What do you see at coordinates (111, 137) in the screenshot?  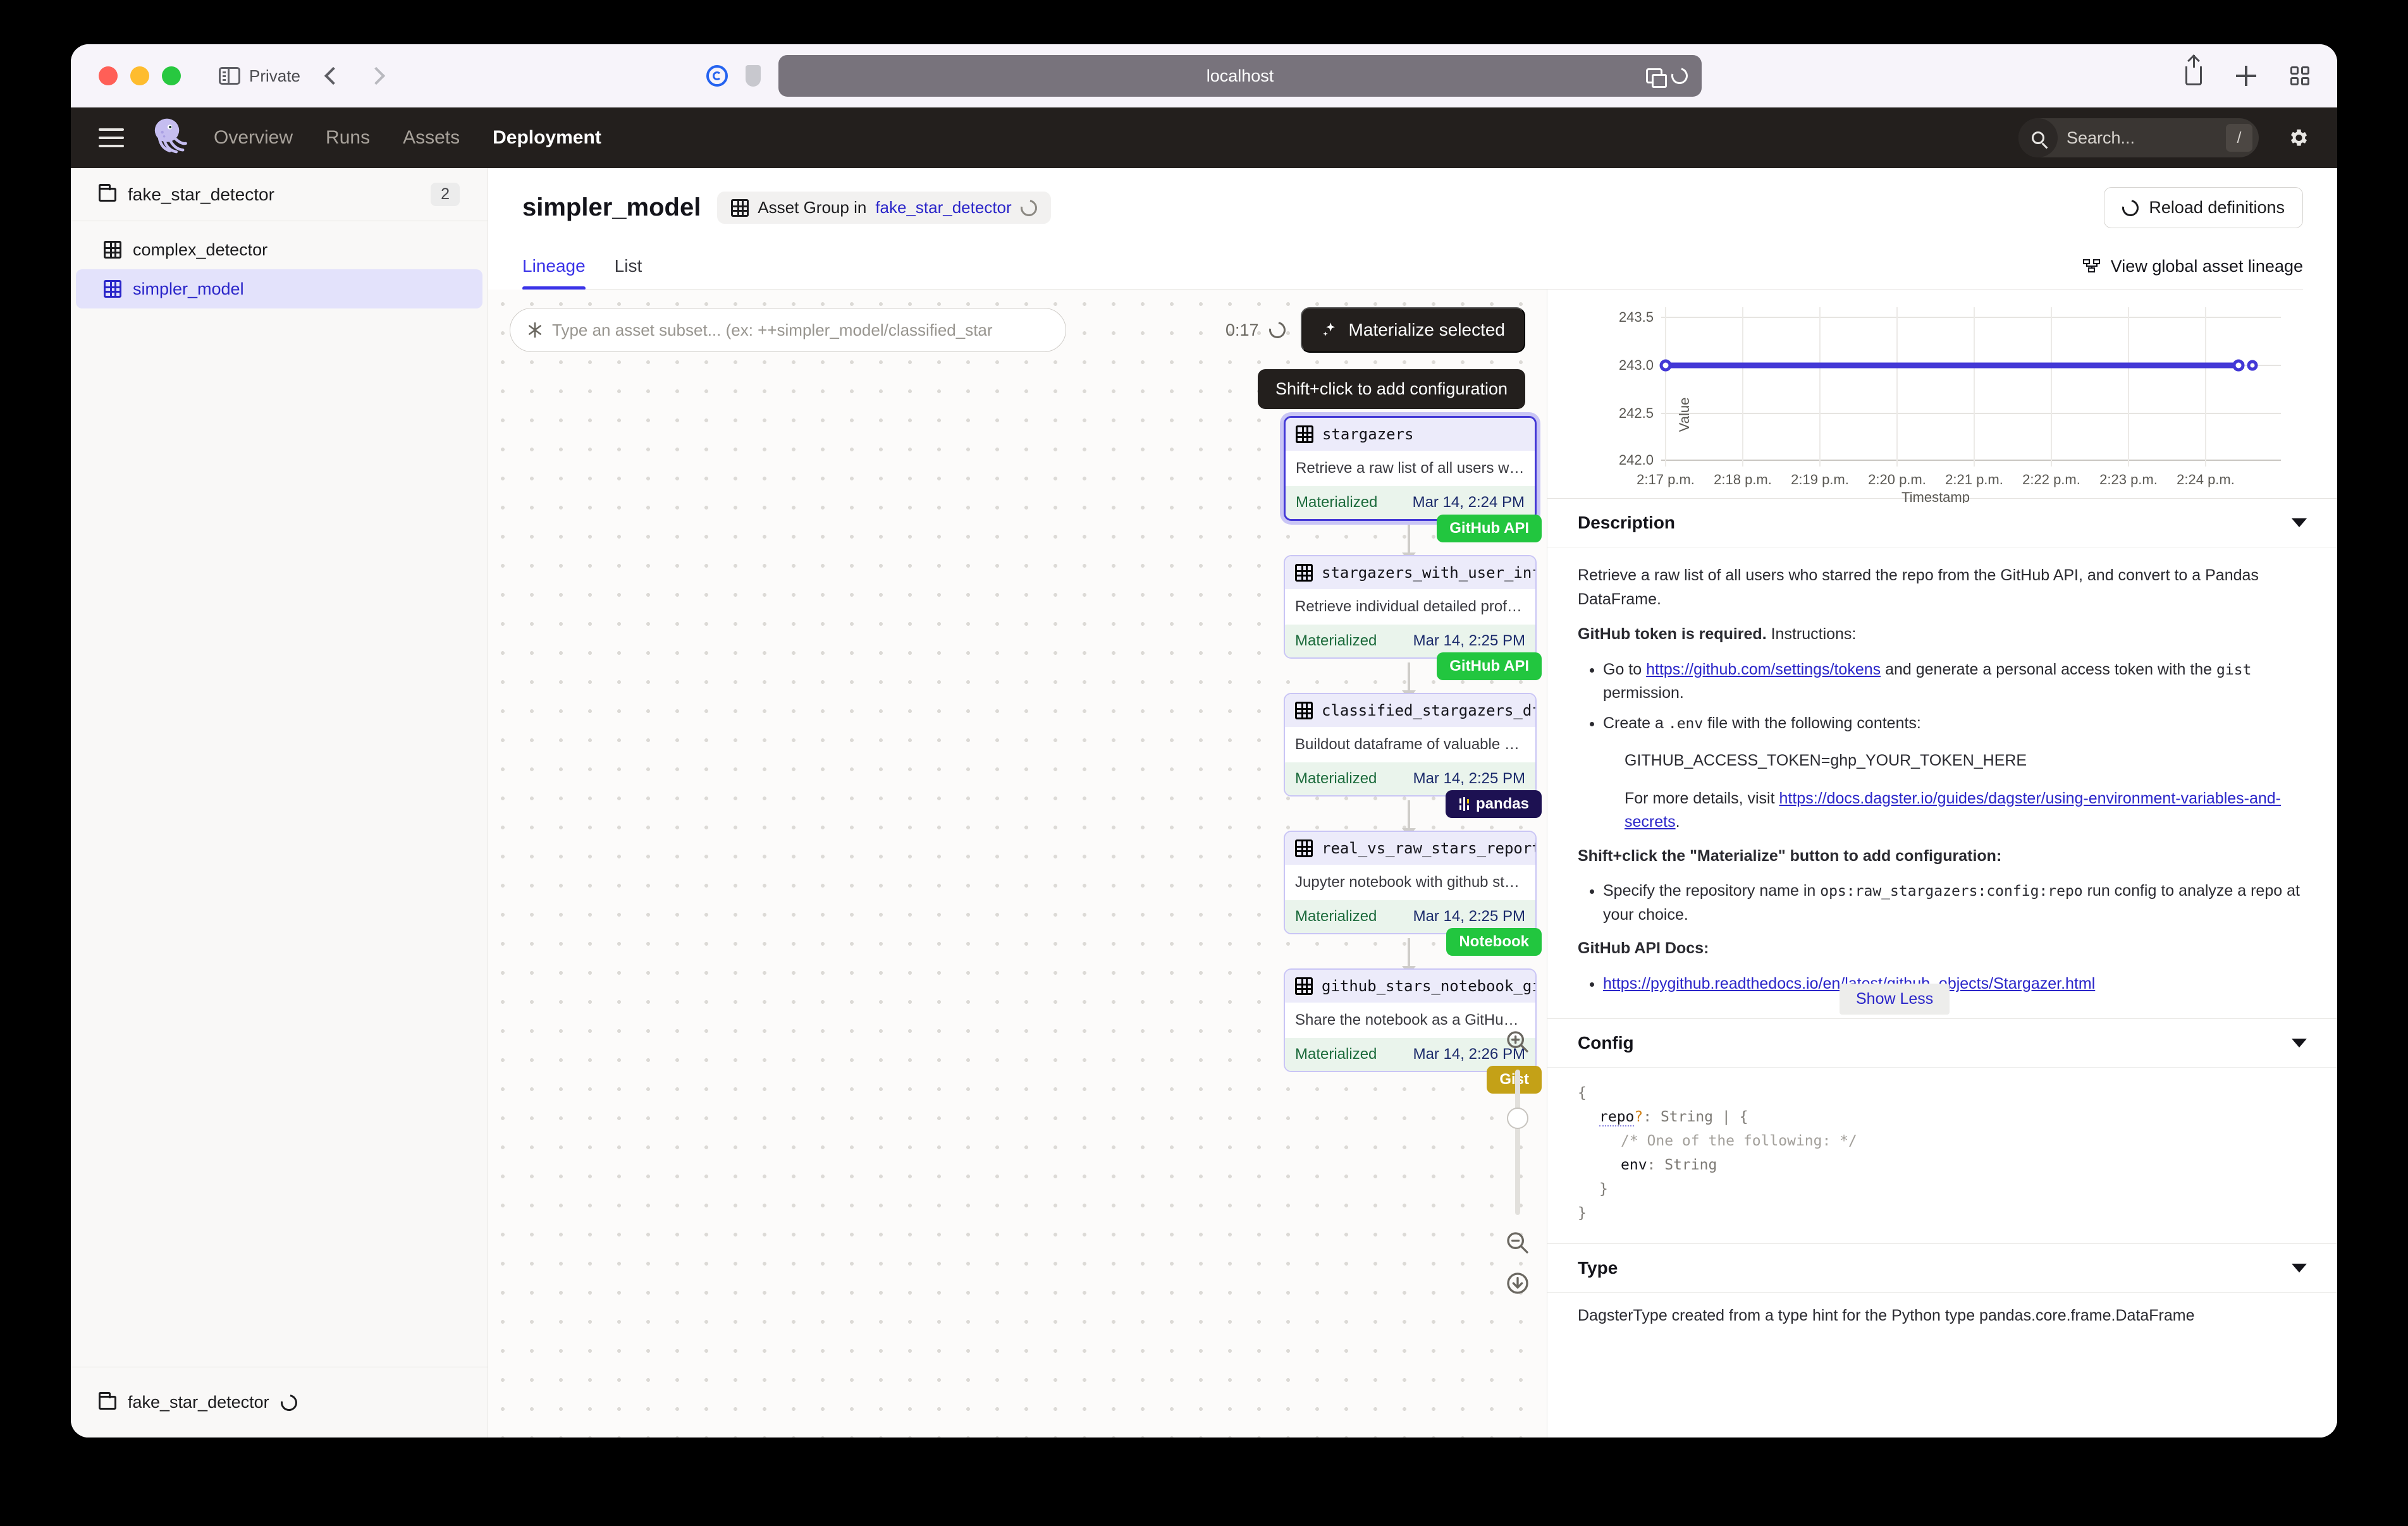 I see `menu-hamburger-icon` at bounding box center [111, 137].